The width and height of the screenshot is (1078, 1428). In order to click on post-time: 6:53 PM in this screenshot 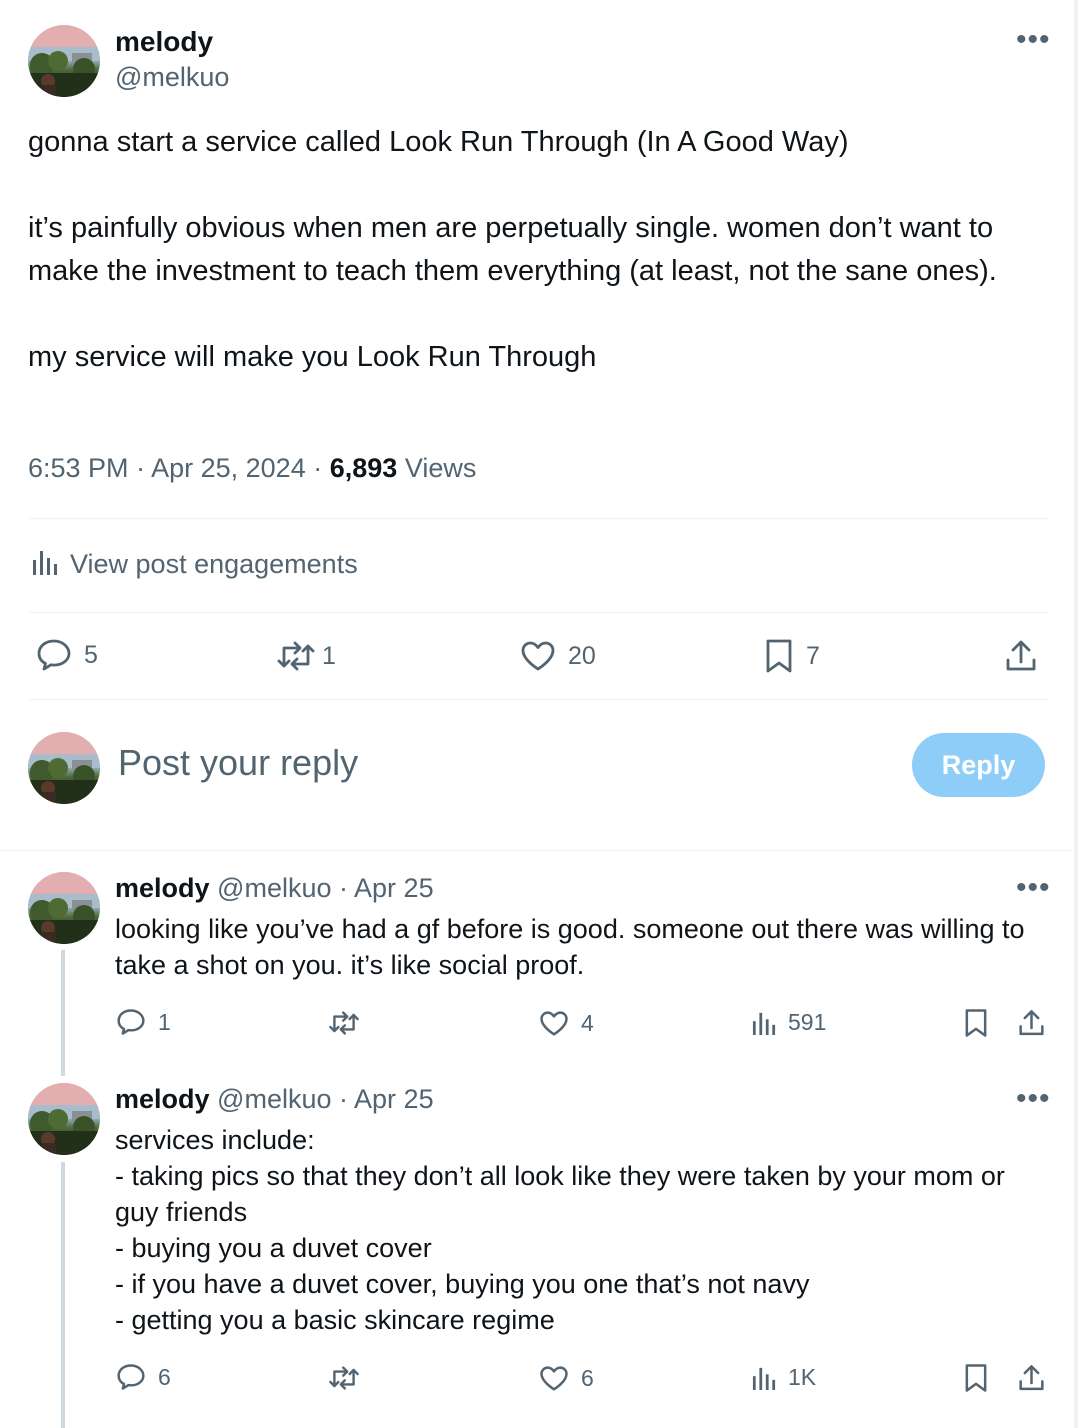, I will do `click(78, 468)`.